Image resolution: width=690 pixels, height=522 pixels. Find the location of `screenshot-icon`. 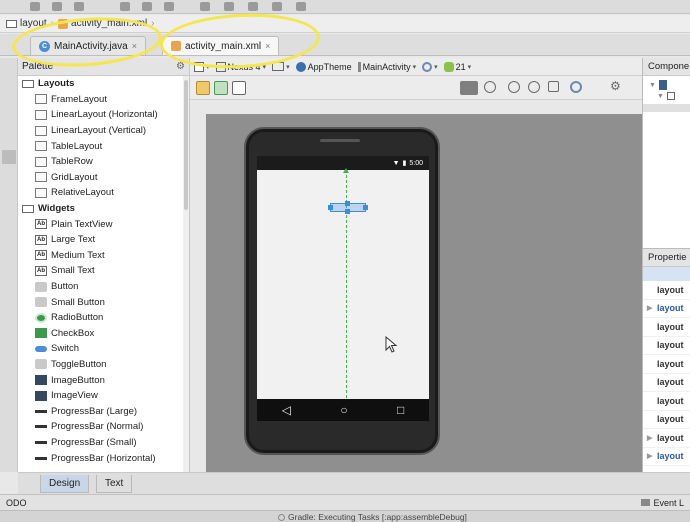

screenshot-icon is located at coordinates (553, 86).